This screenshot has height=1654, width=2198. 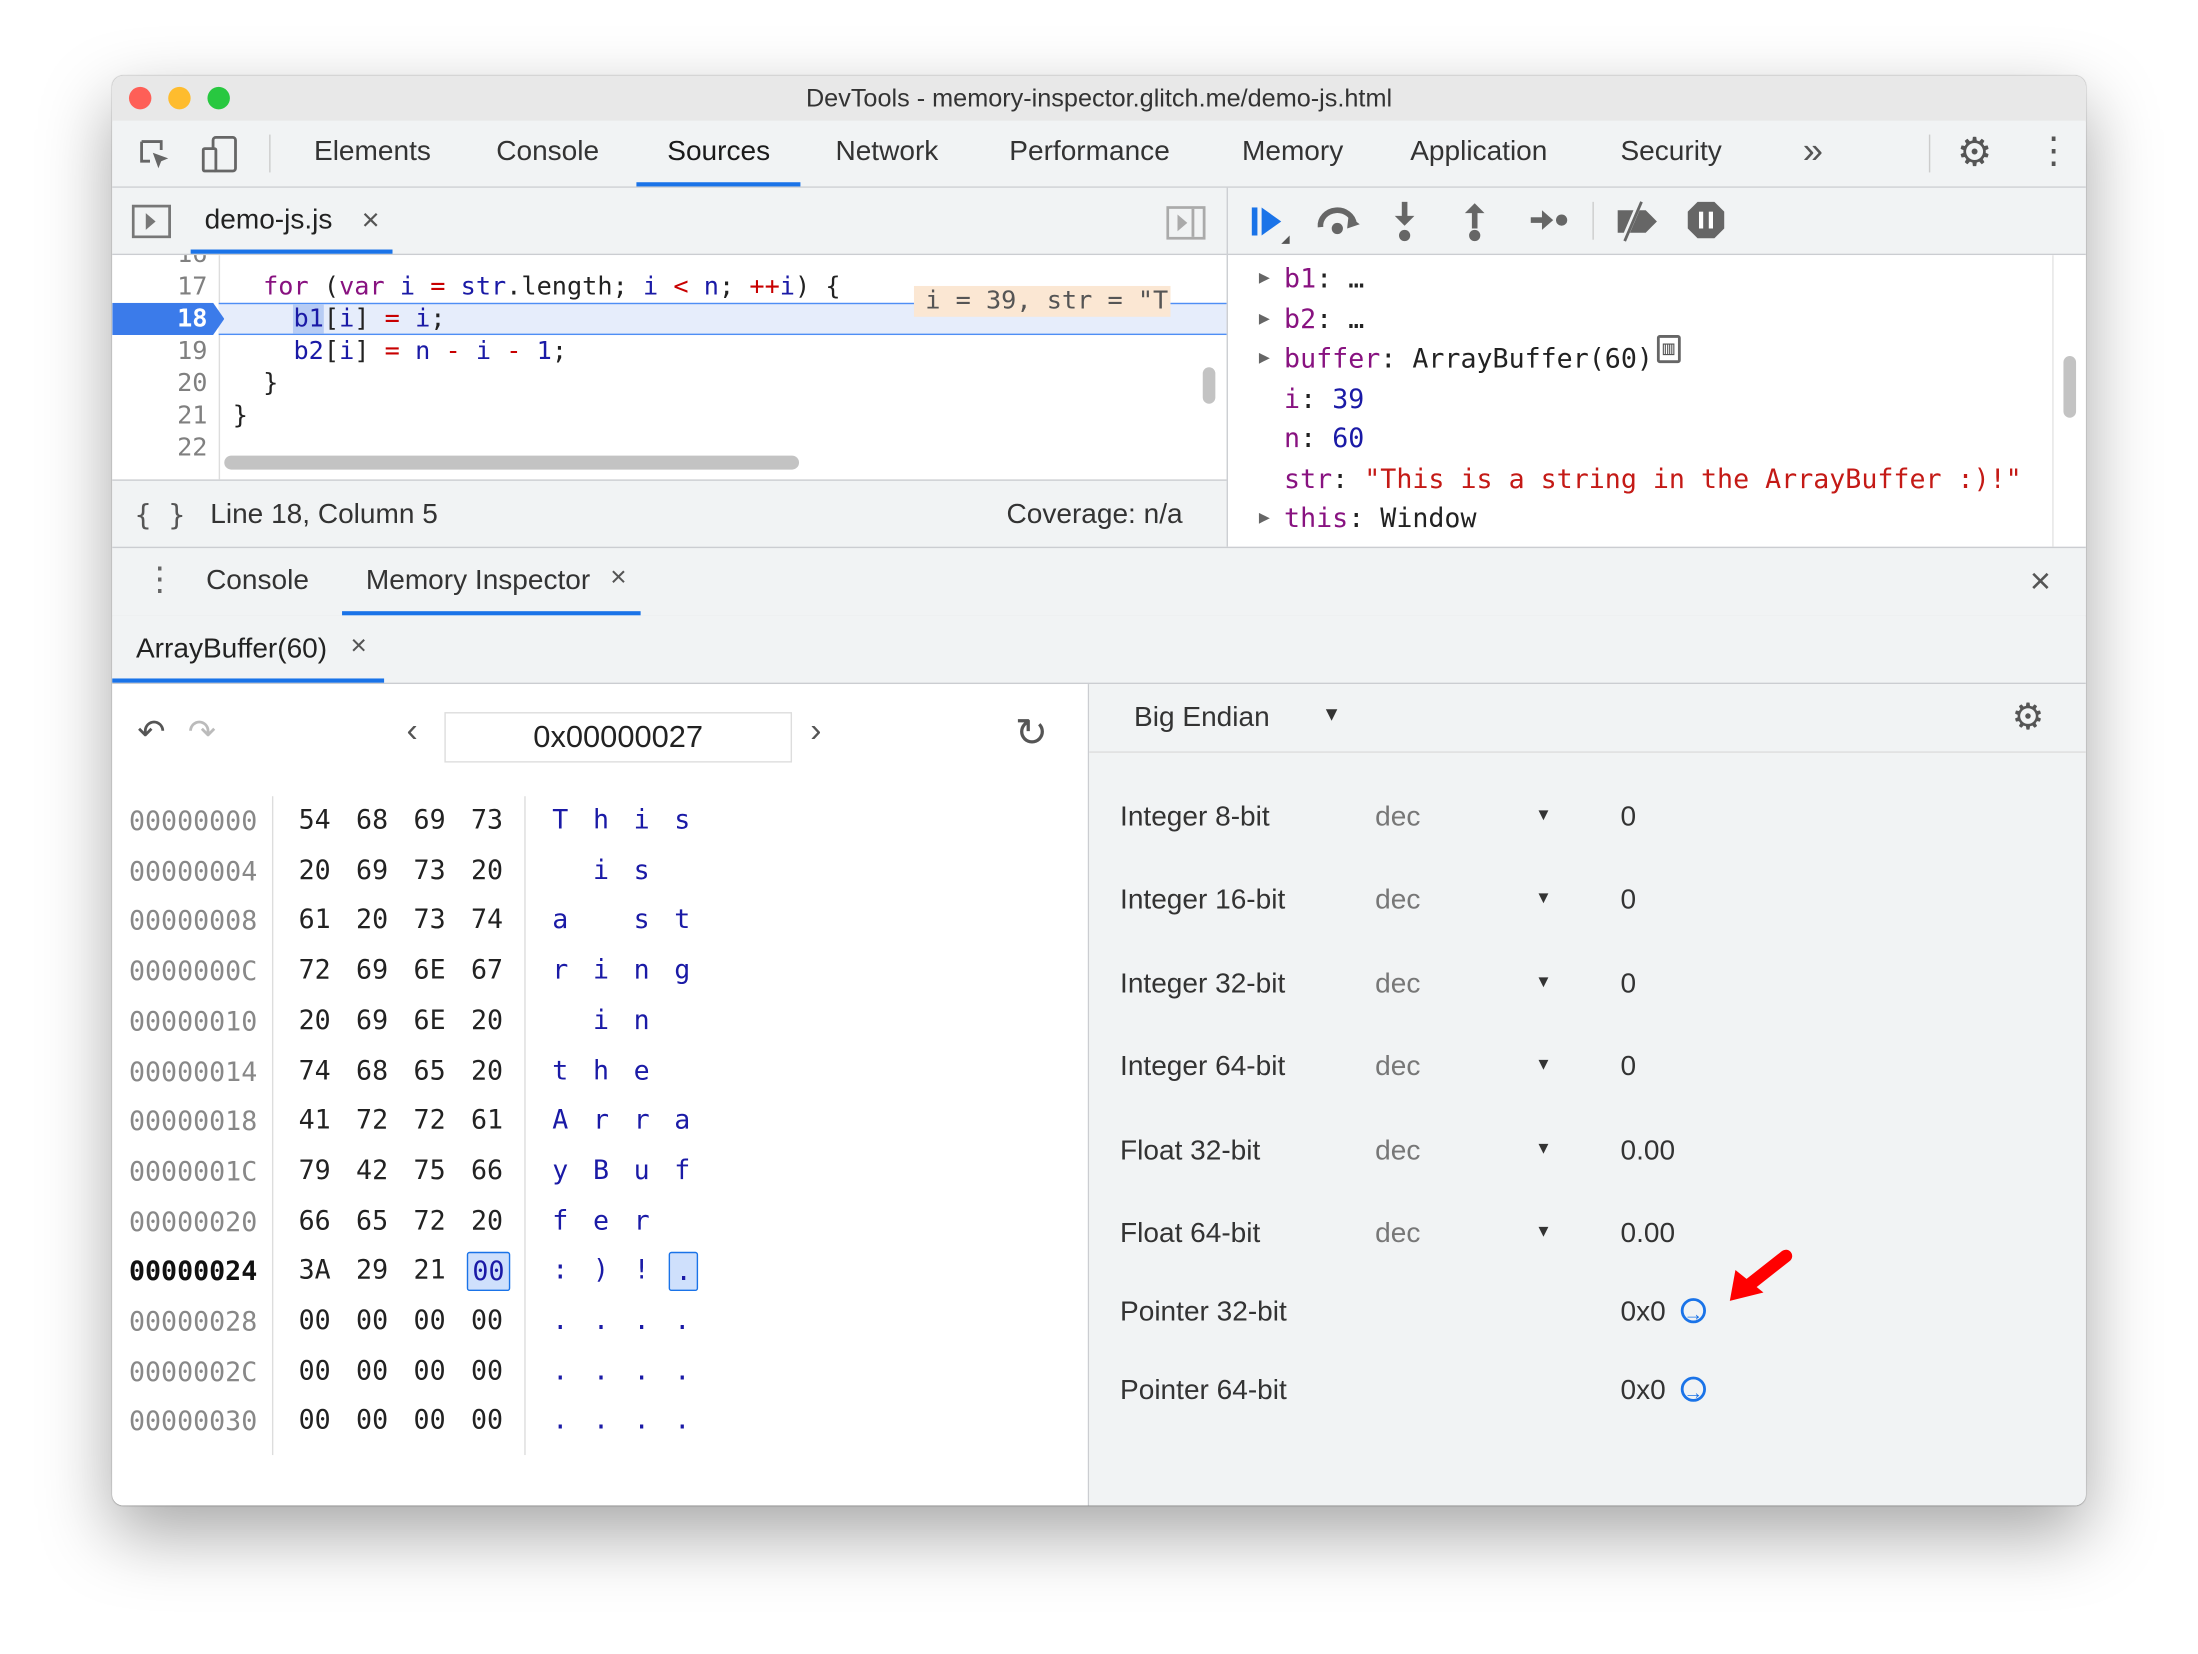 I want to click on drawer-menu-icon: ⋮, so click(x=160, y=579).